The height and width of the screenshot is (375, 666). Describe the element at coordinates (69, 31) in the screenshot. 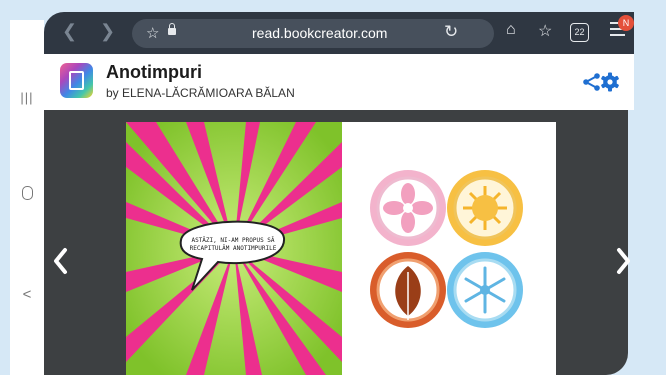

I see `browser-back-button: ❮` at that location.